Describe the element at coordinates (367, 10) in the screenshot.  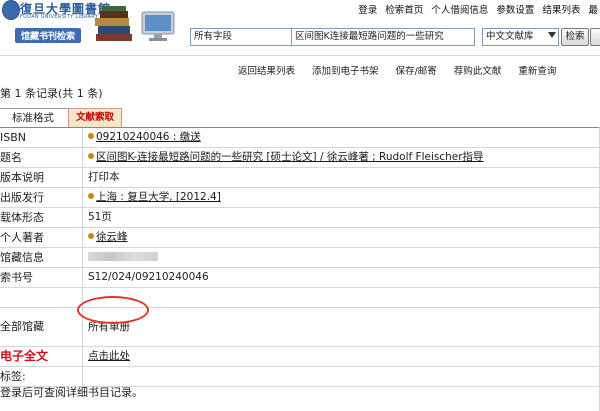
I see `login-link: 登录` at that location.